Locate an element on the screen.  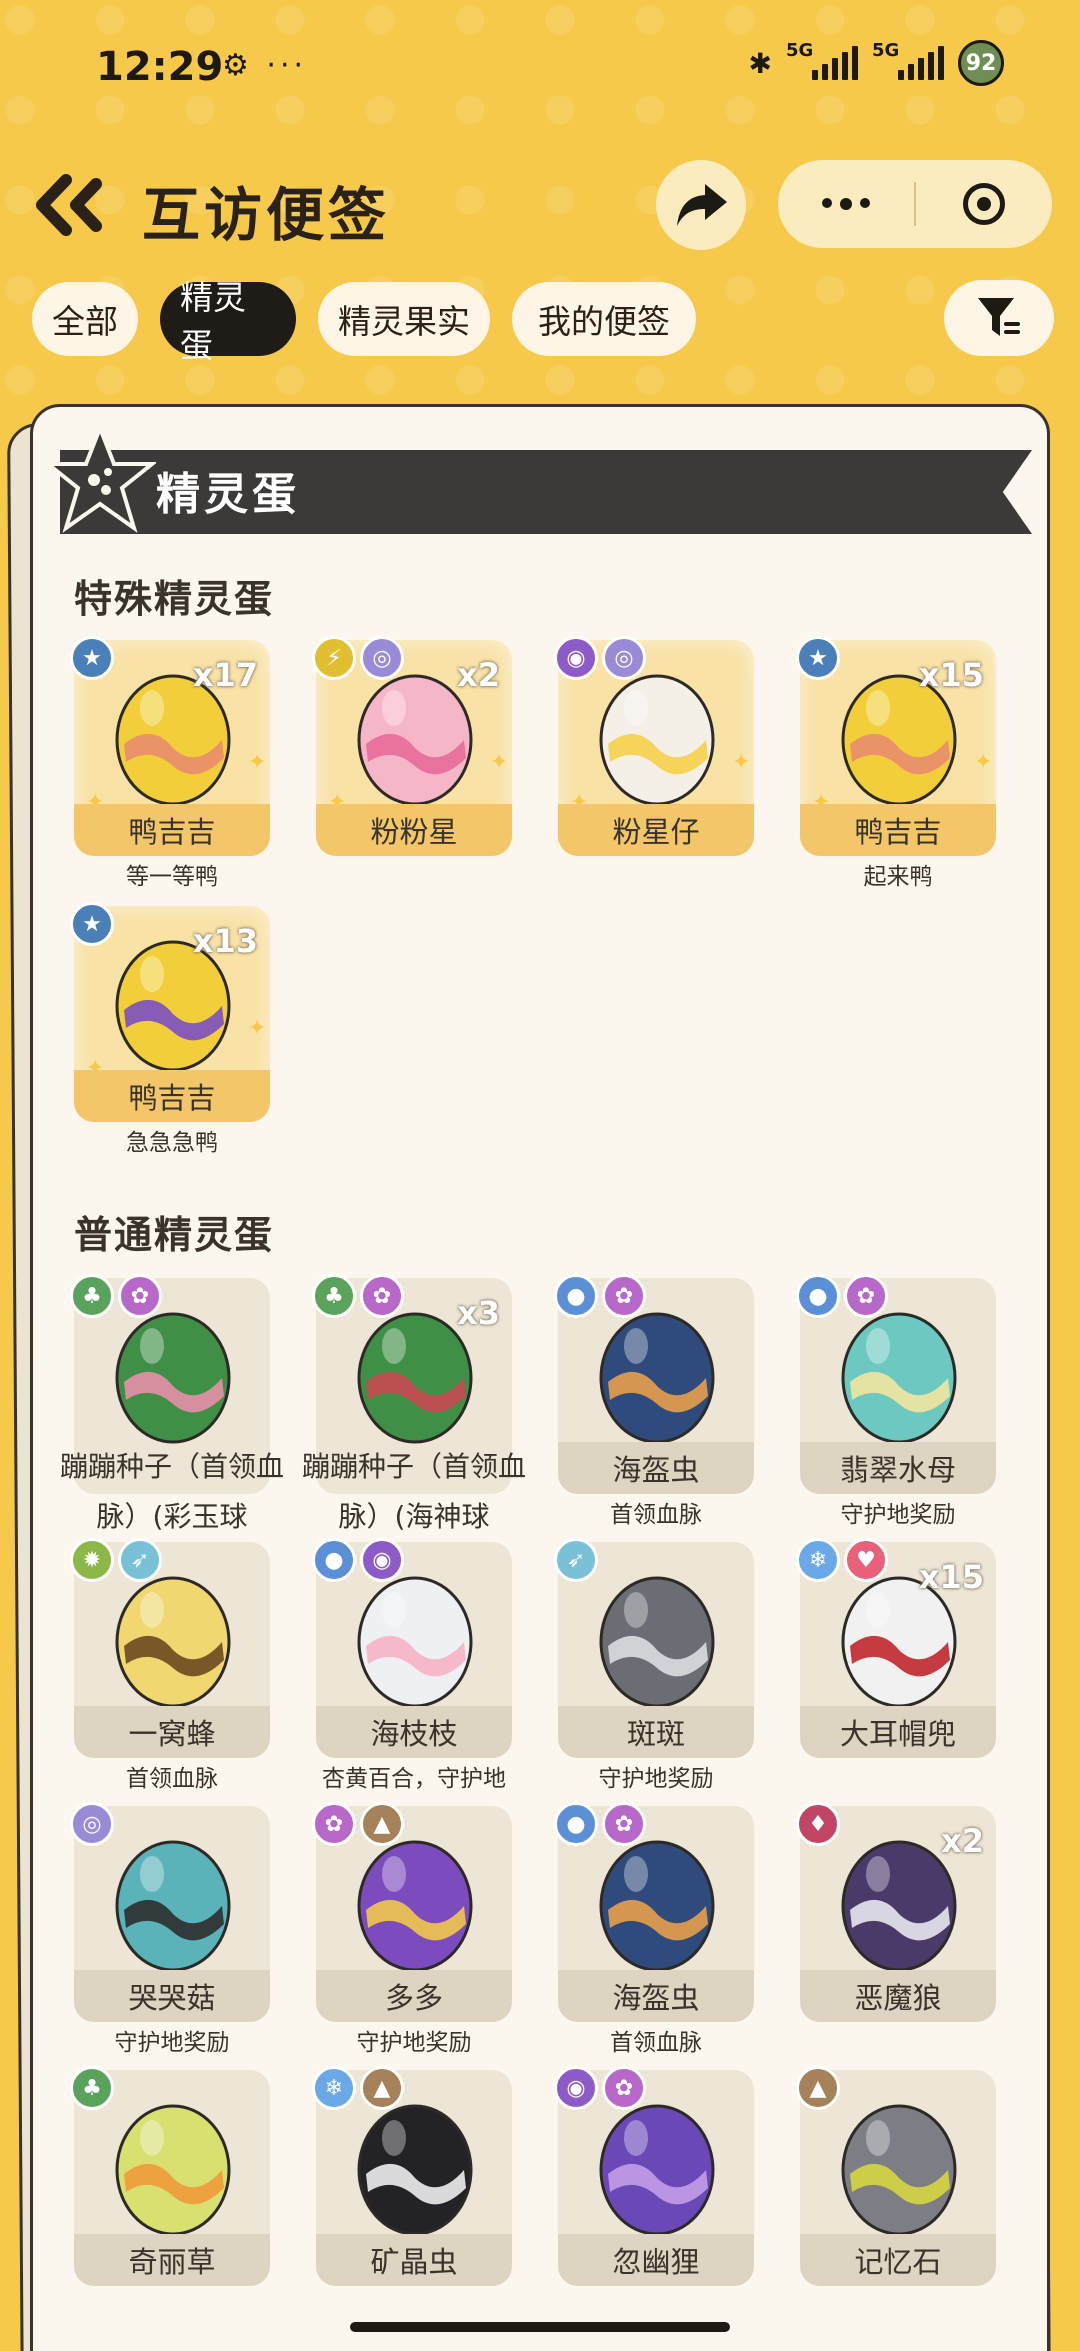
special-egg-card: ✦ ✦ 粉星仔 ◉ ◎ is located at coordinates (654, 746).